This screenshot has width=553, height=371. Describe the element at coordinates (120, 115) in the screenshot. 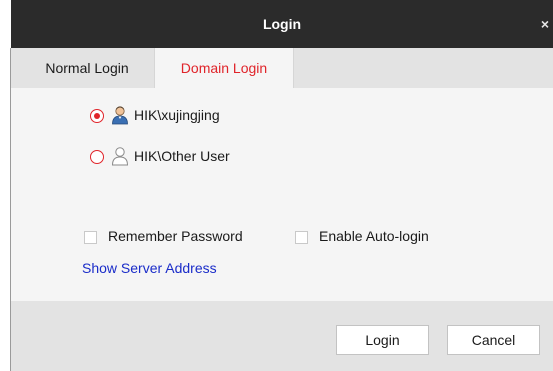

I see `user-icon` at that location.